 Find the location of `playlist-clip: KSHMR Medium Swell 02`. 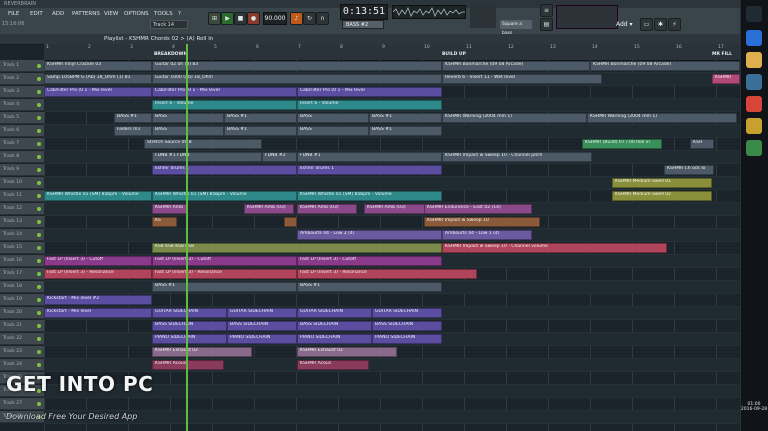

playlist-clip: KSHMR Medium Swell 02 is located at coordinates (662, 196).